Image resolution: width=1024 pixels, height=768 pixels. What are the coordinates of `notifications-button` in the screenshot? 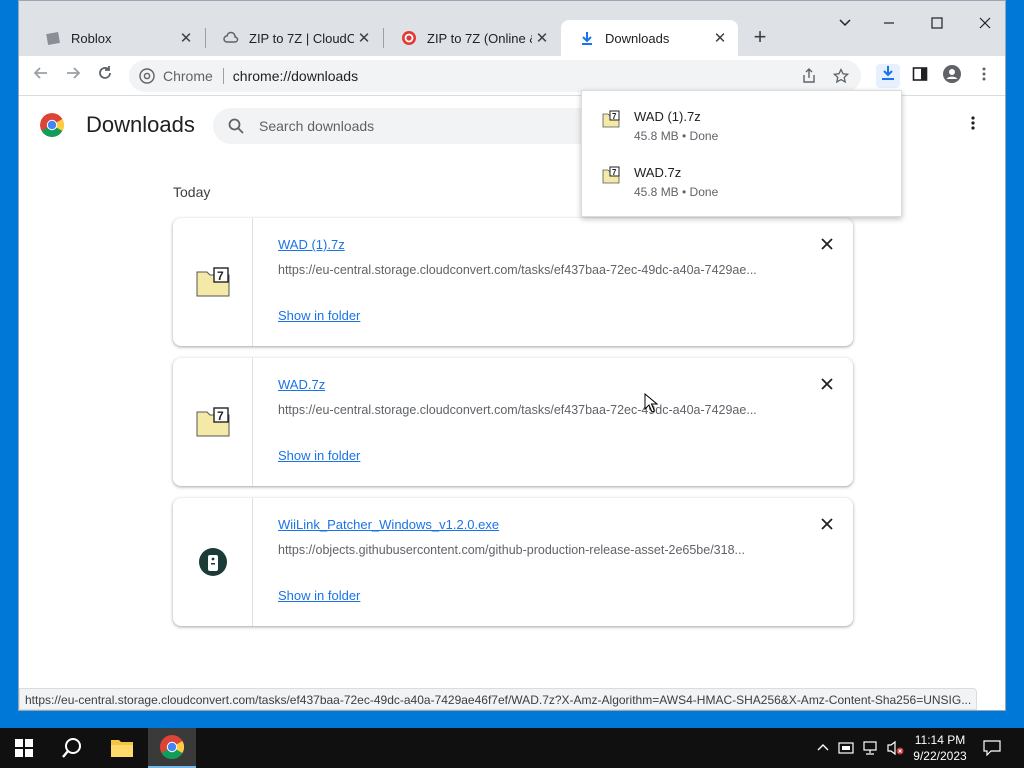 It's located at (992, 748).